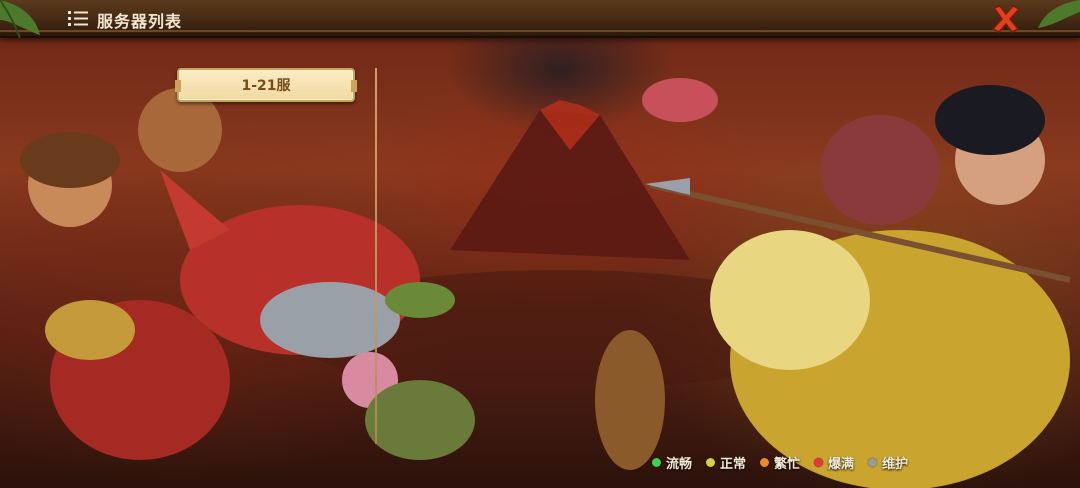 The image size is (1080, 488). What do you see at coordinates (78, 18) in the screenshot?
I see `list-icon` at bounding box center [78, 18].